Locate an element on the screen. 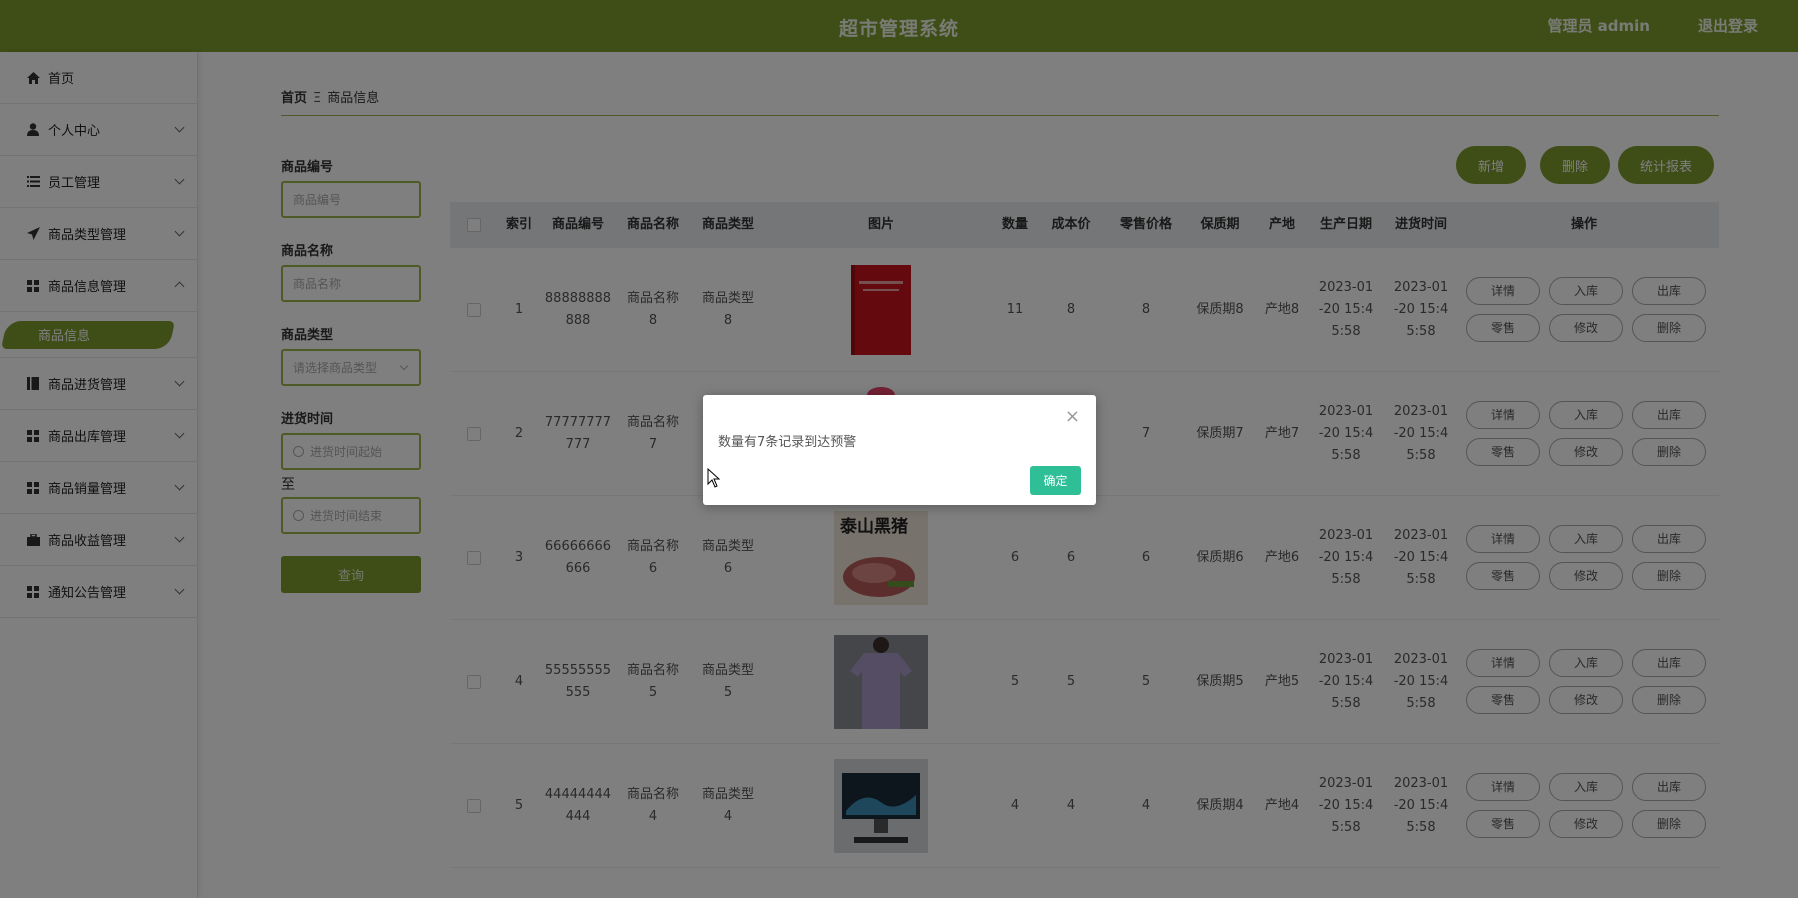 The image size is (1798, 898). confirm-button: 确定 is located at coordinates (1055, 480).